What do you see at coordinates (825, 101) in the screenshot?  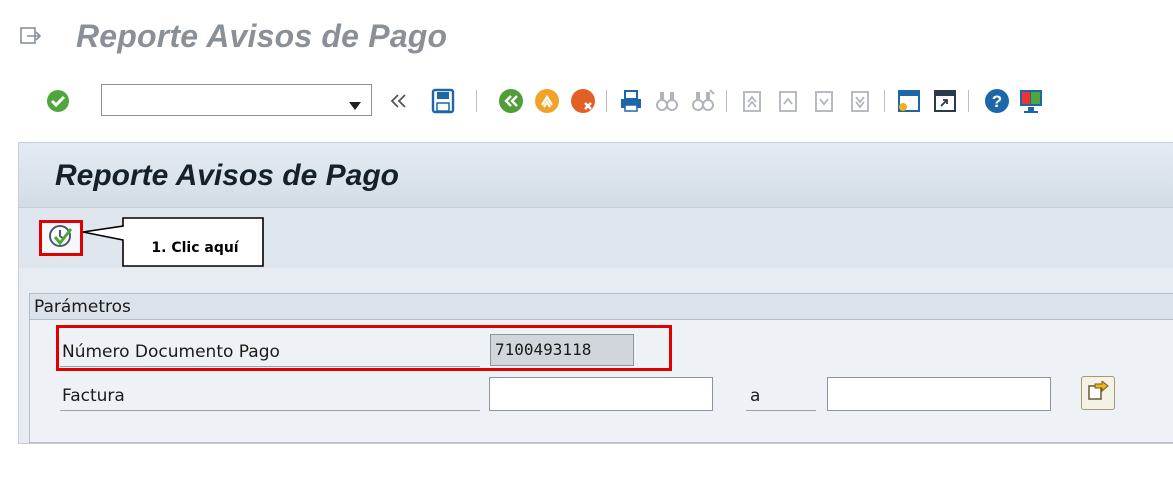 I see `next-page-icon` at bounding box center [825, 101].